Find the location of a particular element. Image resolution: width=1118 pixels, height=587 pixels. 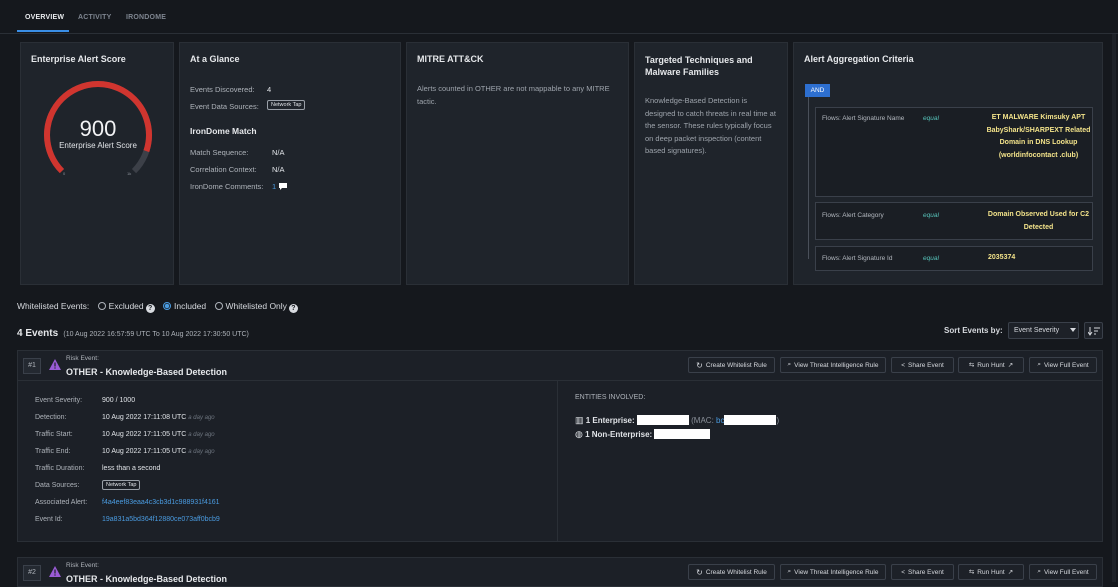

traffic-end-value: 10 Aug 2022 17:11:05 UTC a day ago is located at coordinates (158, 451).